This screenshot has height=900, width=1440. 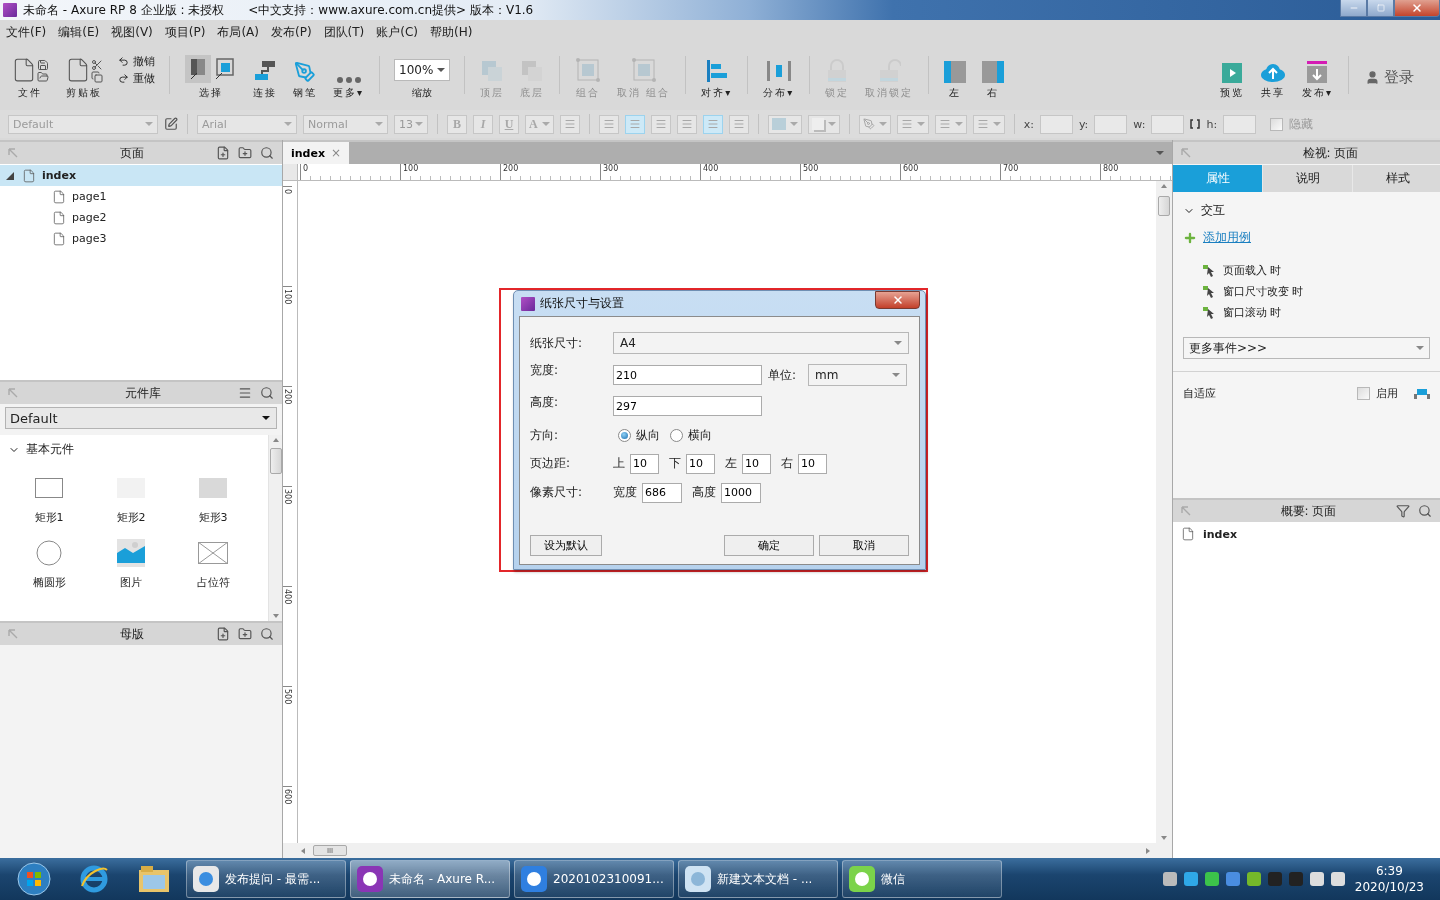 I want to click on toolbar-button: 右, so click(x=993, y=77).